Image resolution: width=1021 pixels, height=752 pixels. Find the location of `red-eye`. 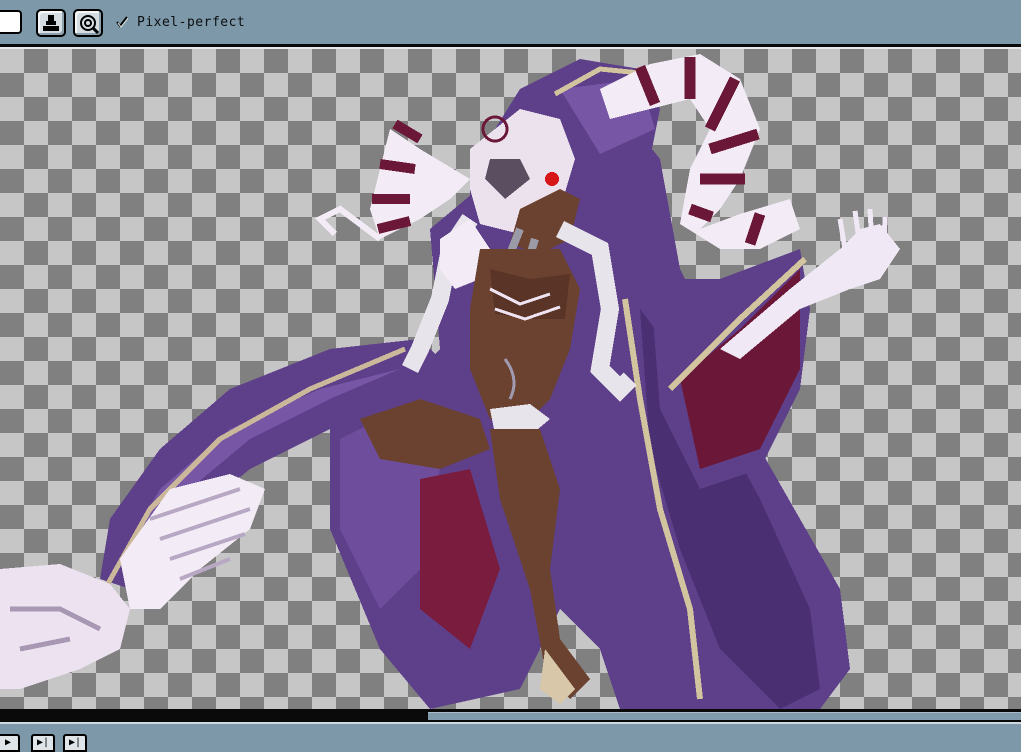

red-eye is located at coordinates (552, 179).